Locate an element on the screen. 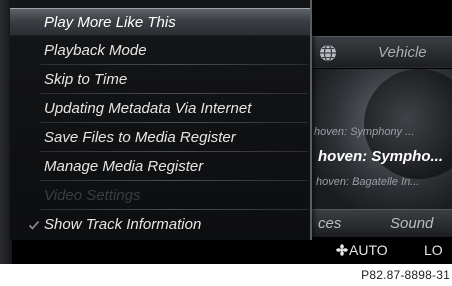 Image resolution: width=452 pixels, height=286 pixels. climate-auto-label: AUTO is located at coordinates (368, 250).